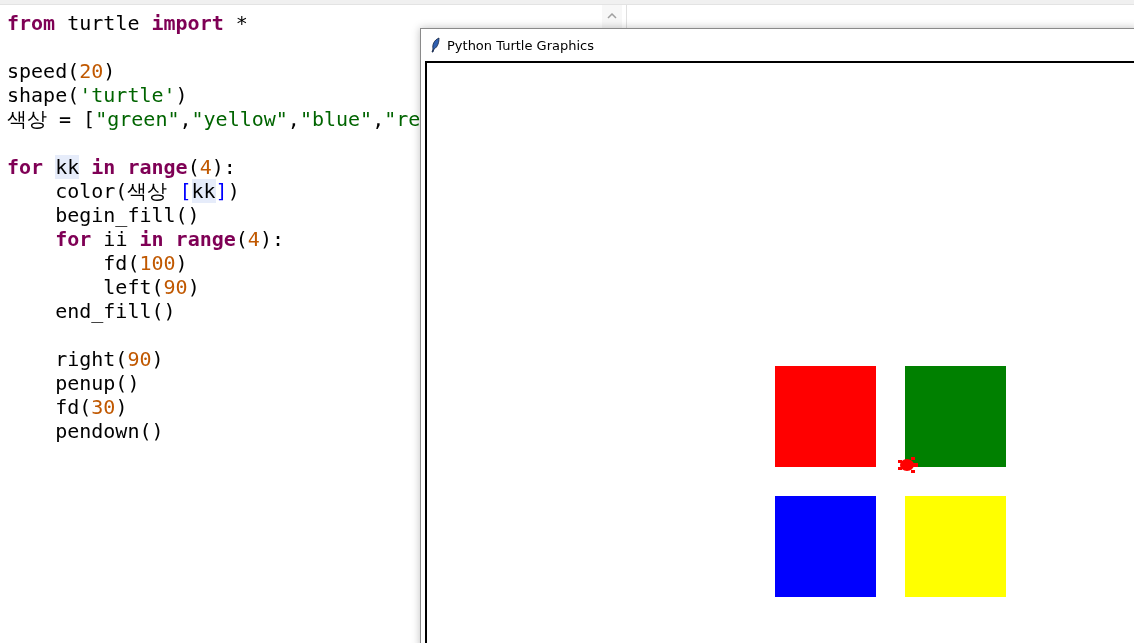 Image resolution: width=1134 pixels, height=643 pixels. Describe the element at coordinates (127, 215) in the screenshot. I see `code-line: begin_fill()` at that location.